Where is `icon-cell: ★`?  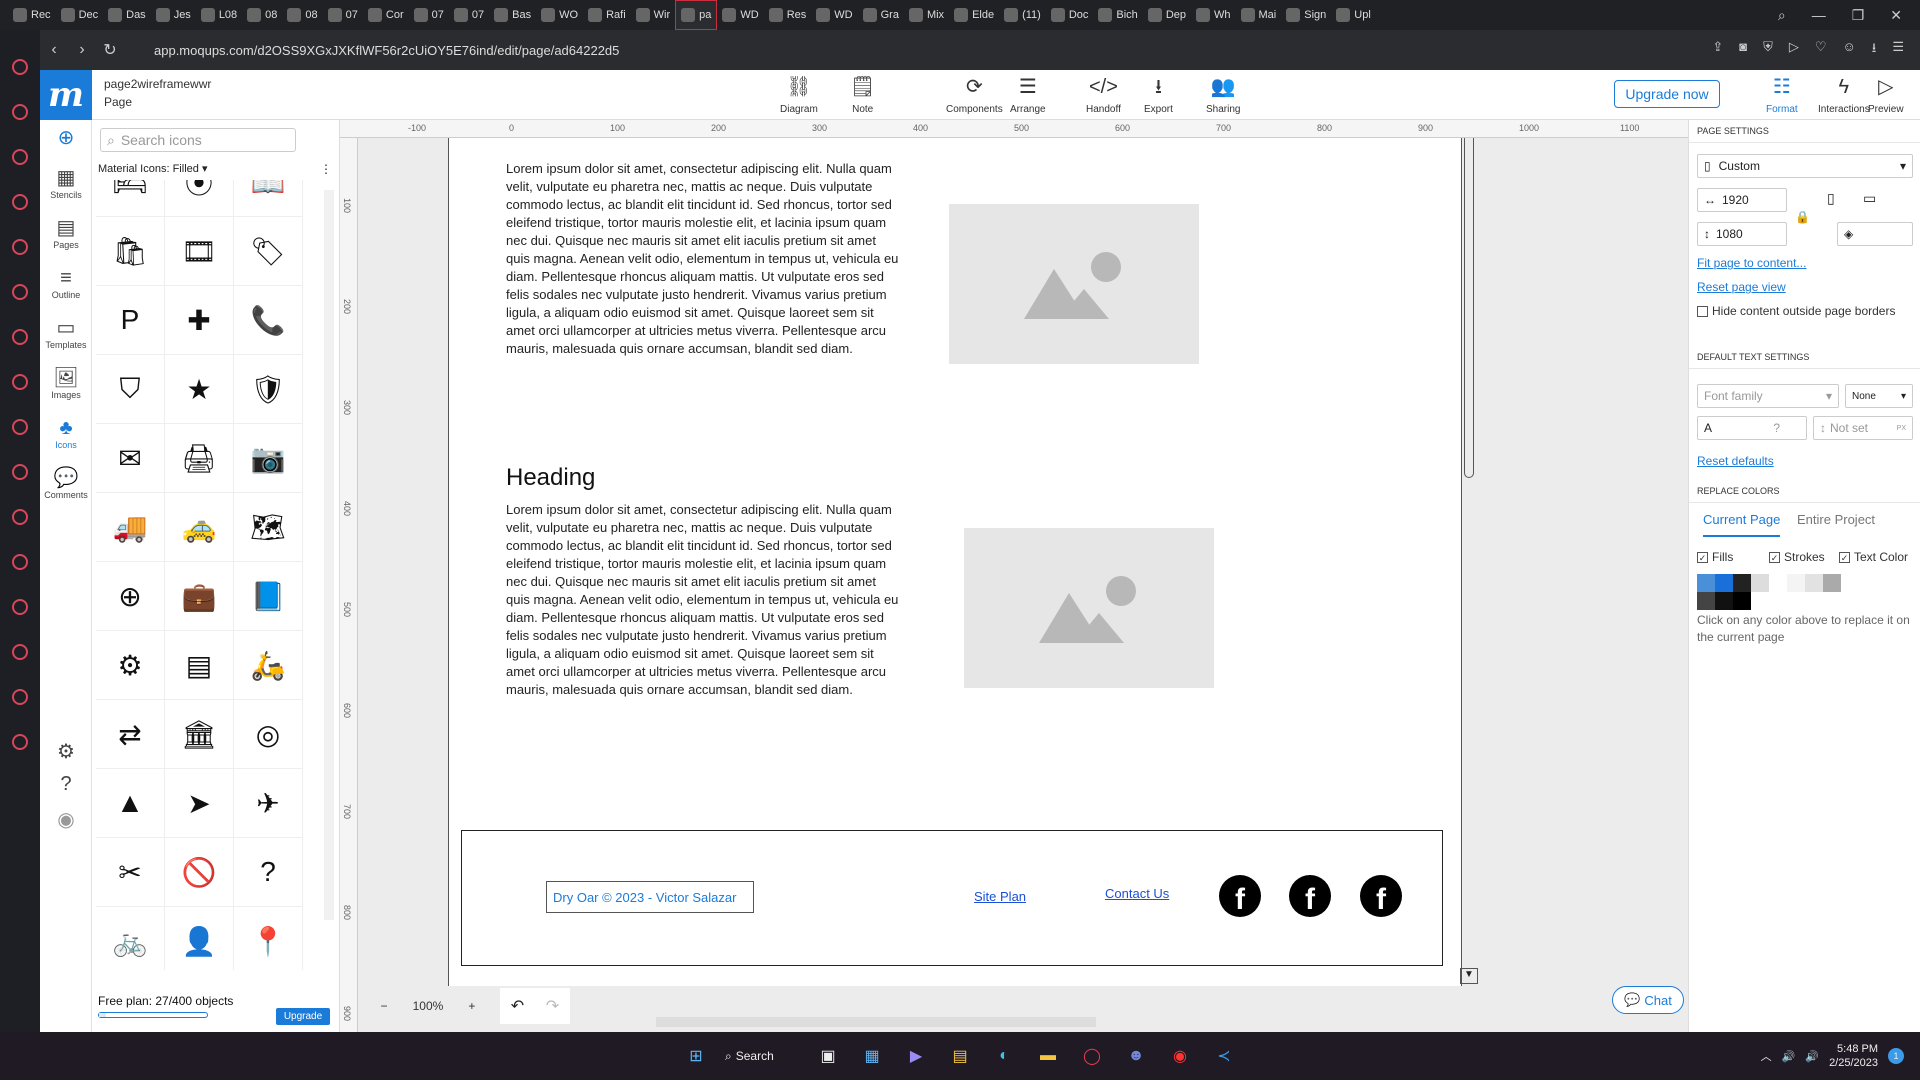 icon-cell: ★ is located at coordinates (199, 389).